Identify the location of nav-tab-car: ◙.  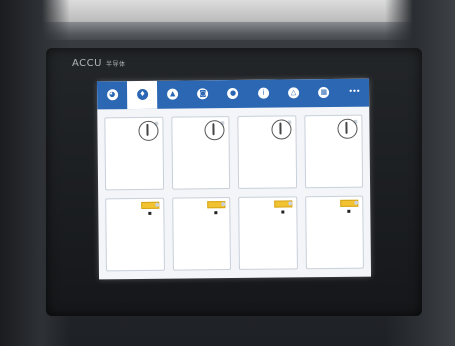
(203, 94).